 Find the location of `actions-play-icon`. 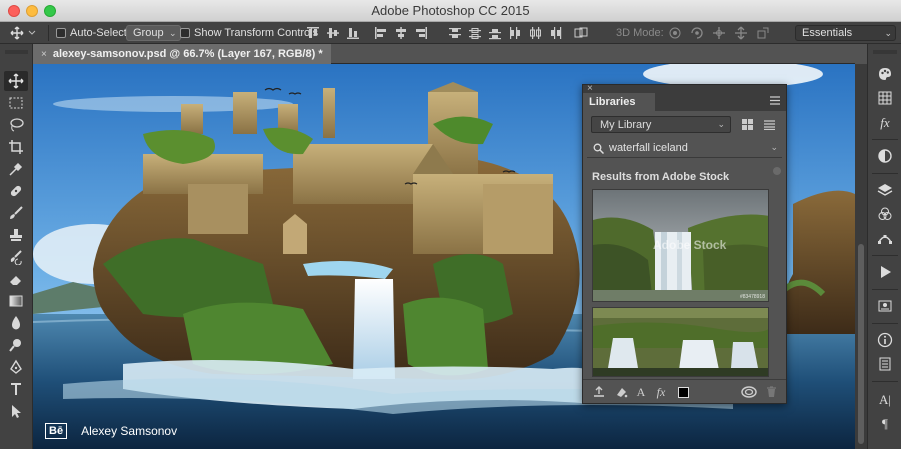

actions-play-icon is located at coordinates (885, 272).